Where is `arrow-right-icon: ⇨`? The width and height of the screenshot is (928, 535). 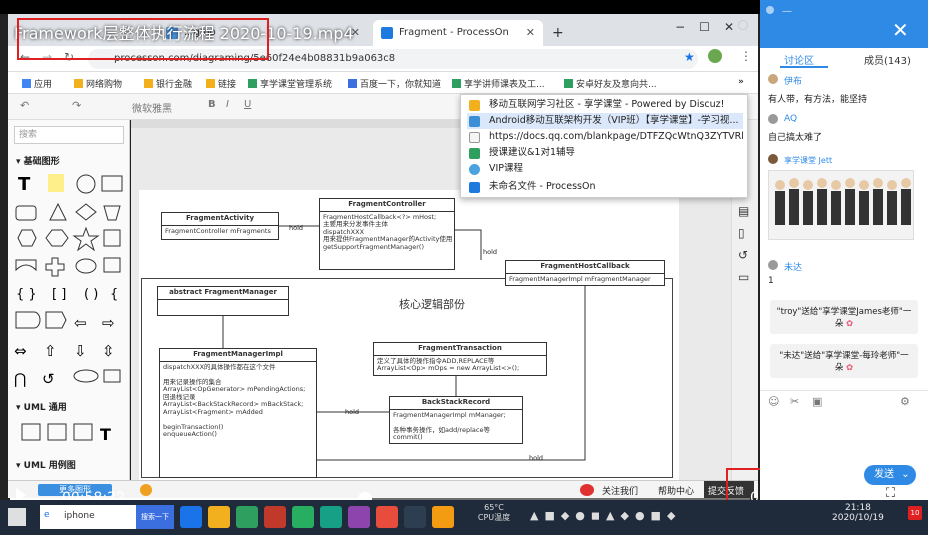
arrow-right-icon: ⇨ is located at coordinates (108, 323).